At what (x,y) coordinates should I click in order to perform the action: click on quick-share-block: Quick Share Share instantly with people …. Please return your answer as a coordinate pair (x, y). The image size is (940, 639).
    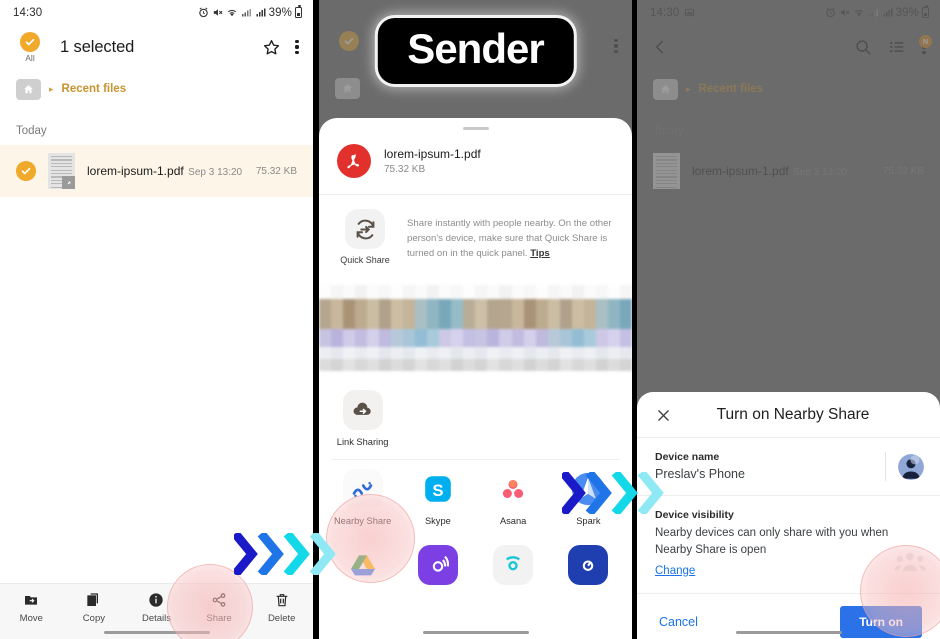
    Looking at the image, I should click on (475, 238).